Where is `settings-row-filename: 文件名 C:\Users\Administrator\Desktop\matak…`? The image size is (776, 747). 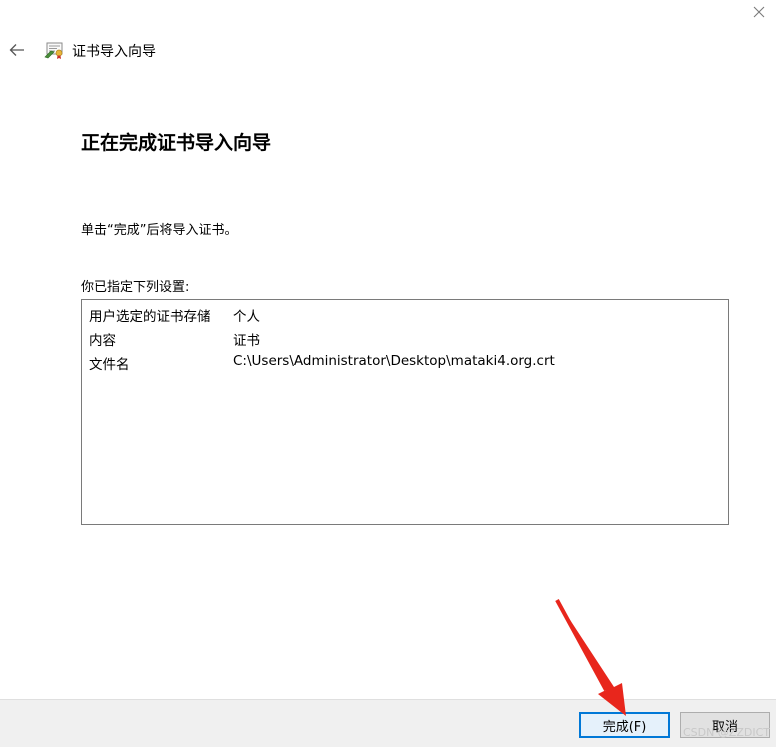 settings-row-filename: 文件名 C:\Users\Administrator\Desktop\matak… is located at coordinates (404, 363).